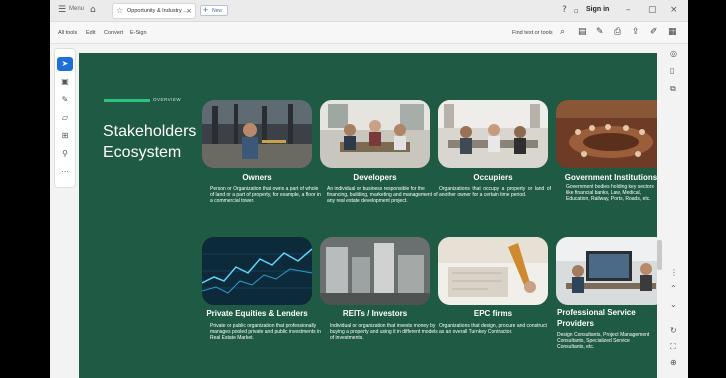  What do you see at coordinates (673, 330) in the screenshot?
I see `rotate-icon: ↻` at bounding box center [673, 330].